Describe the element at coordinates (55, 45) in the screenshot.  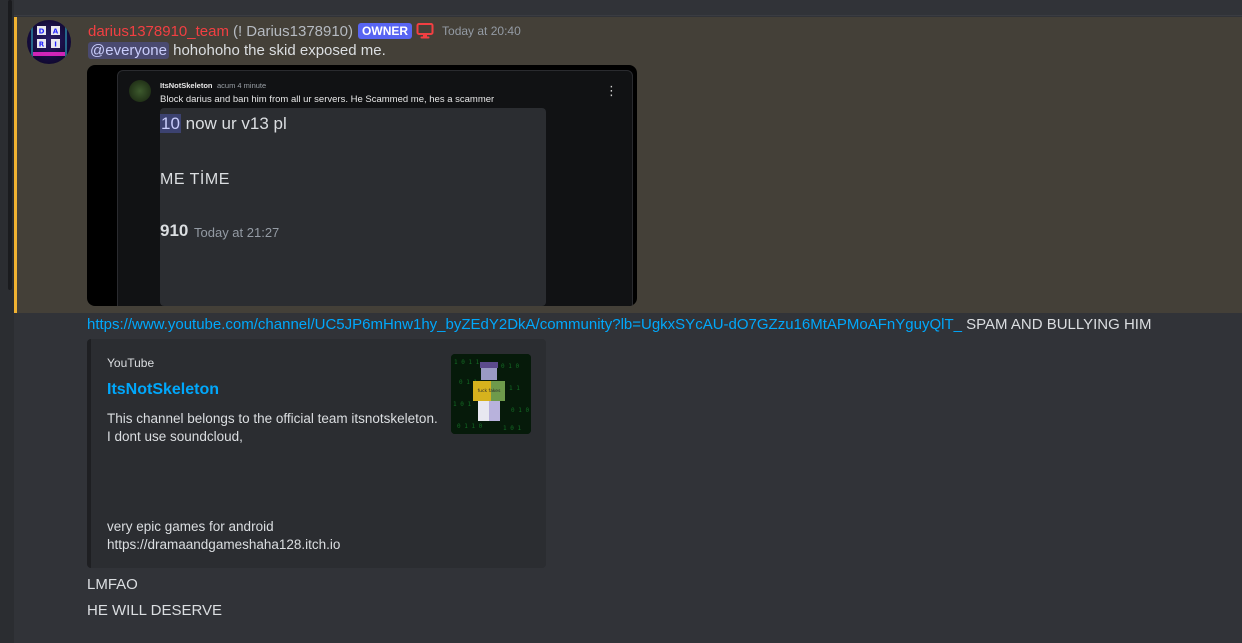
I see `avatar-letter-i: I` at that location.